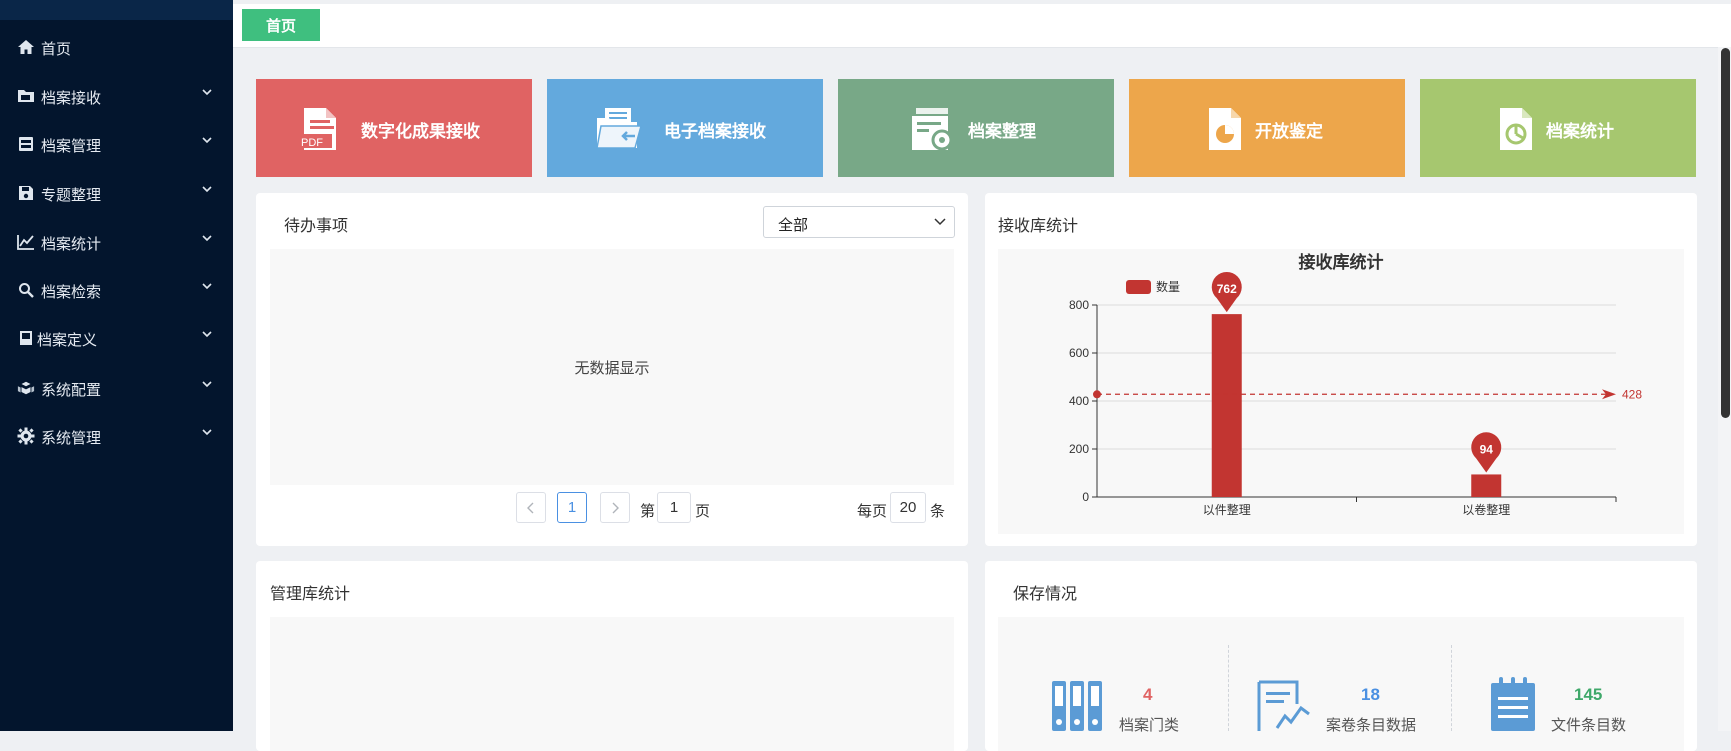  I want to click on manage-stats-panel: 管理库统计, so click(612, 656).